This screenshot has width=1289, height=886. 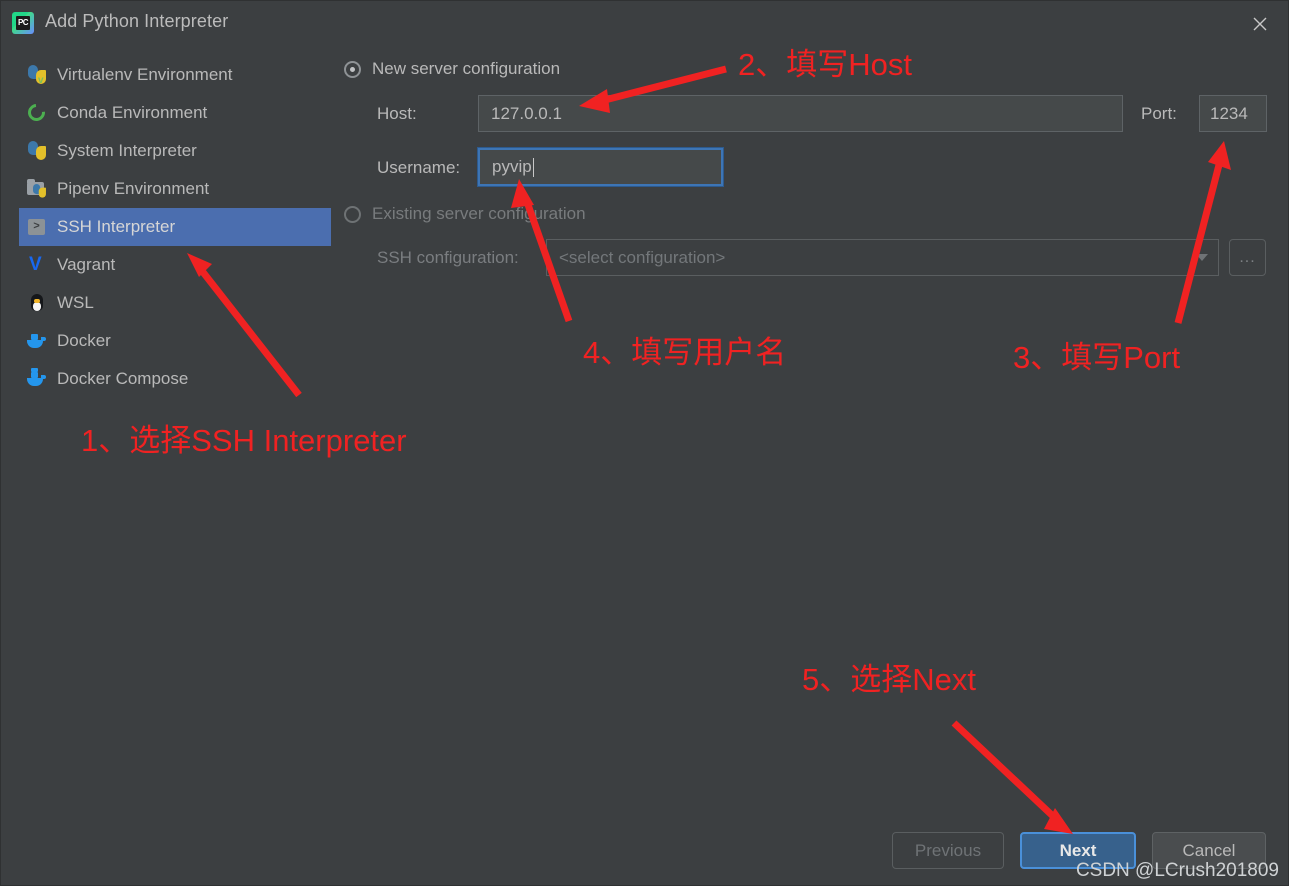 I want to click on sidebar-item-conda-environment: Conda Environment, so click(x=175, y=113).